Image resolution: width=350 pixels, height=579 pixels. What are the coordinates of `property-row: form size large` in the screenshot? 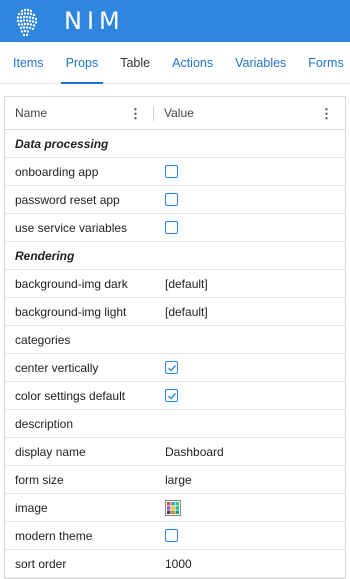 It's located at (175, 480).